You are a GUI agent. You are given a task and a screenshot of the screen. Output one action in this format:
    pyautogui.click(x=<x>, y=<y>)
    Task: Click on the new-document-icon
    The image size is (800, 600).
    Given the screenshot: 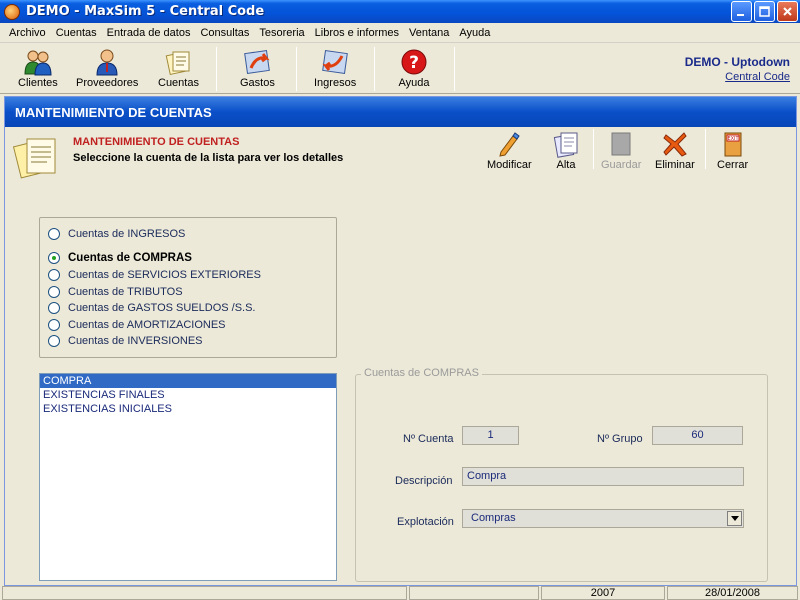 What is the action you would take?
    pyautogui.click(x=566, y=144)
    